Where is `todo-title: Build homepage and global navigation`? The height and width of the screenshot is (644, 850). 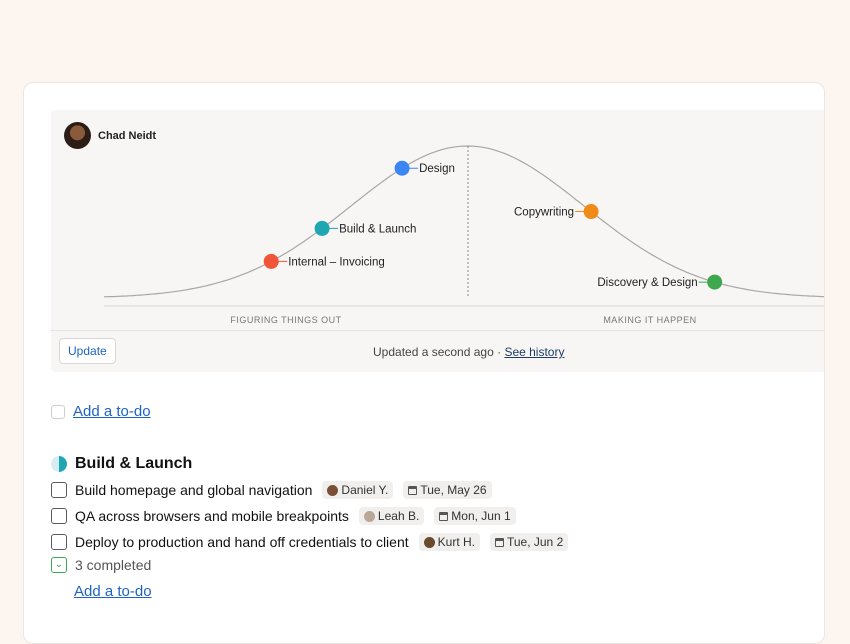
todo-title: Build homepage and global navigation is located at coordinates (193, 490).